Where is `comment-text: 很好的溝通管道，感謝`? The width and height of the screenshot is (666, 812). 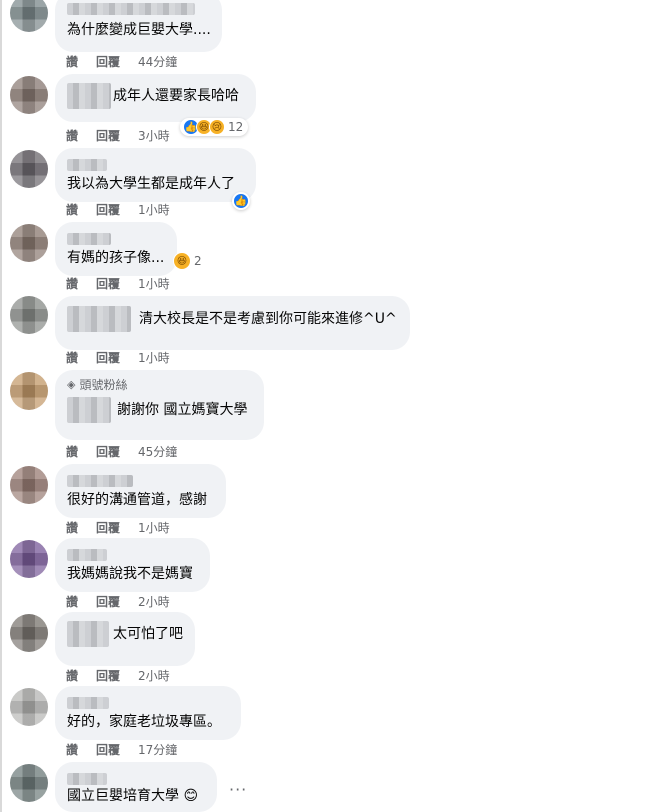
comment-text: 很好的溝通管道，感謝 is located at coordinates (137, 500).